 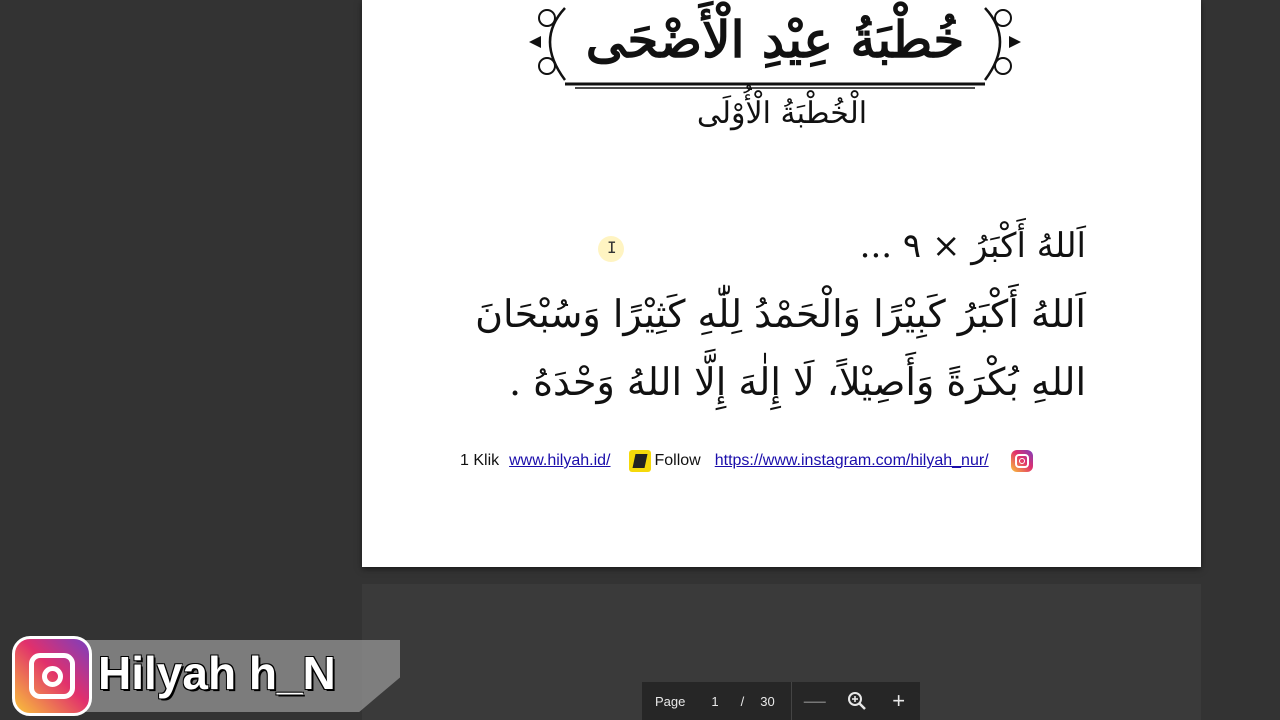 I want to click on document-subtitle: الْخُطْبَةُ الْأُوْلَى, so click(x=782, y=113).